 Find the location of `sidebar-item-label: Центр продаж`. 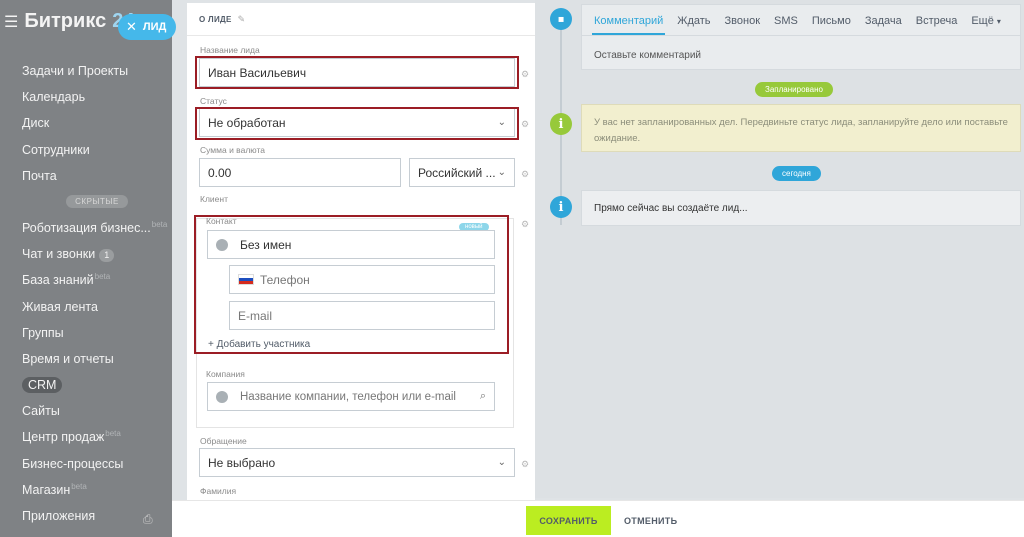

sidebar-item-label: Центр продаж is located at coordinates (63, 437).